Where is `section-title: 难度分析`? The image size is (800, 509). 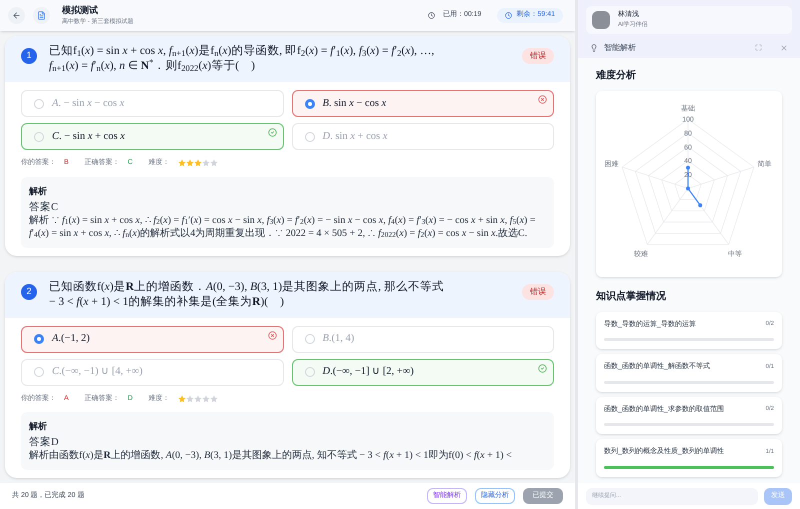
section-title: 难度分析 is located at coordinates (616, 75).